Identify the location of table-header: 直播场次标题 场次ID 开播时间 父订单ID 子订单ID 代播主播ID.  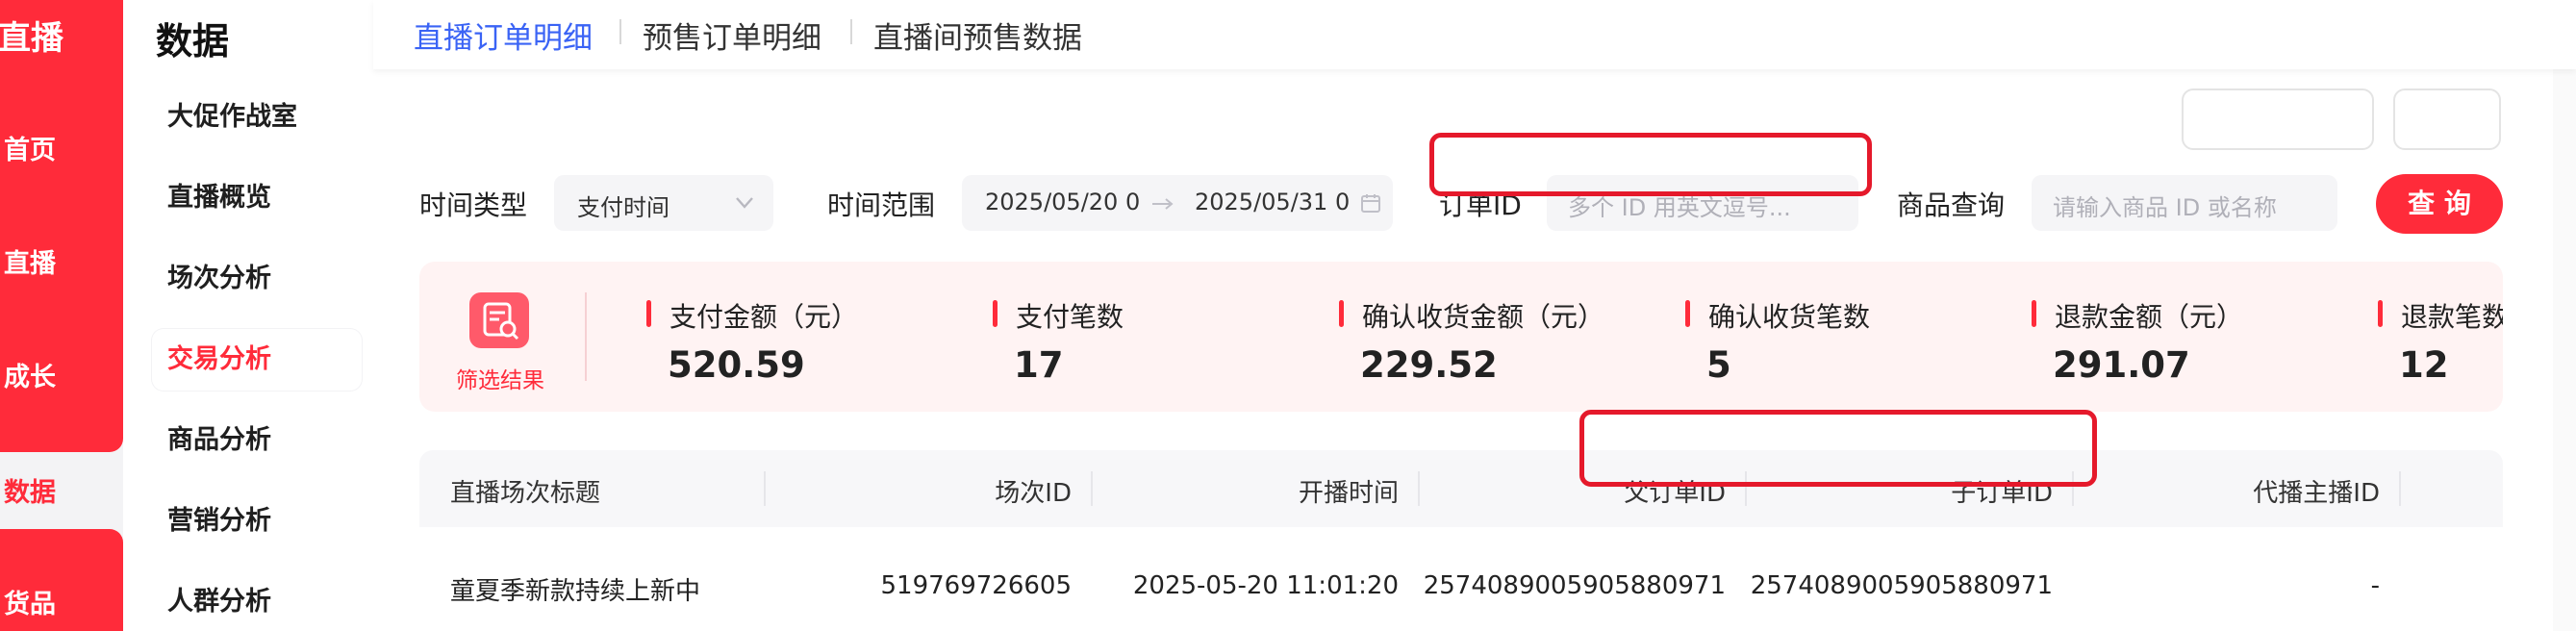
(1461, 488).